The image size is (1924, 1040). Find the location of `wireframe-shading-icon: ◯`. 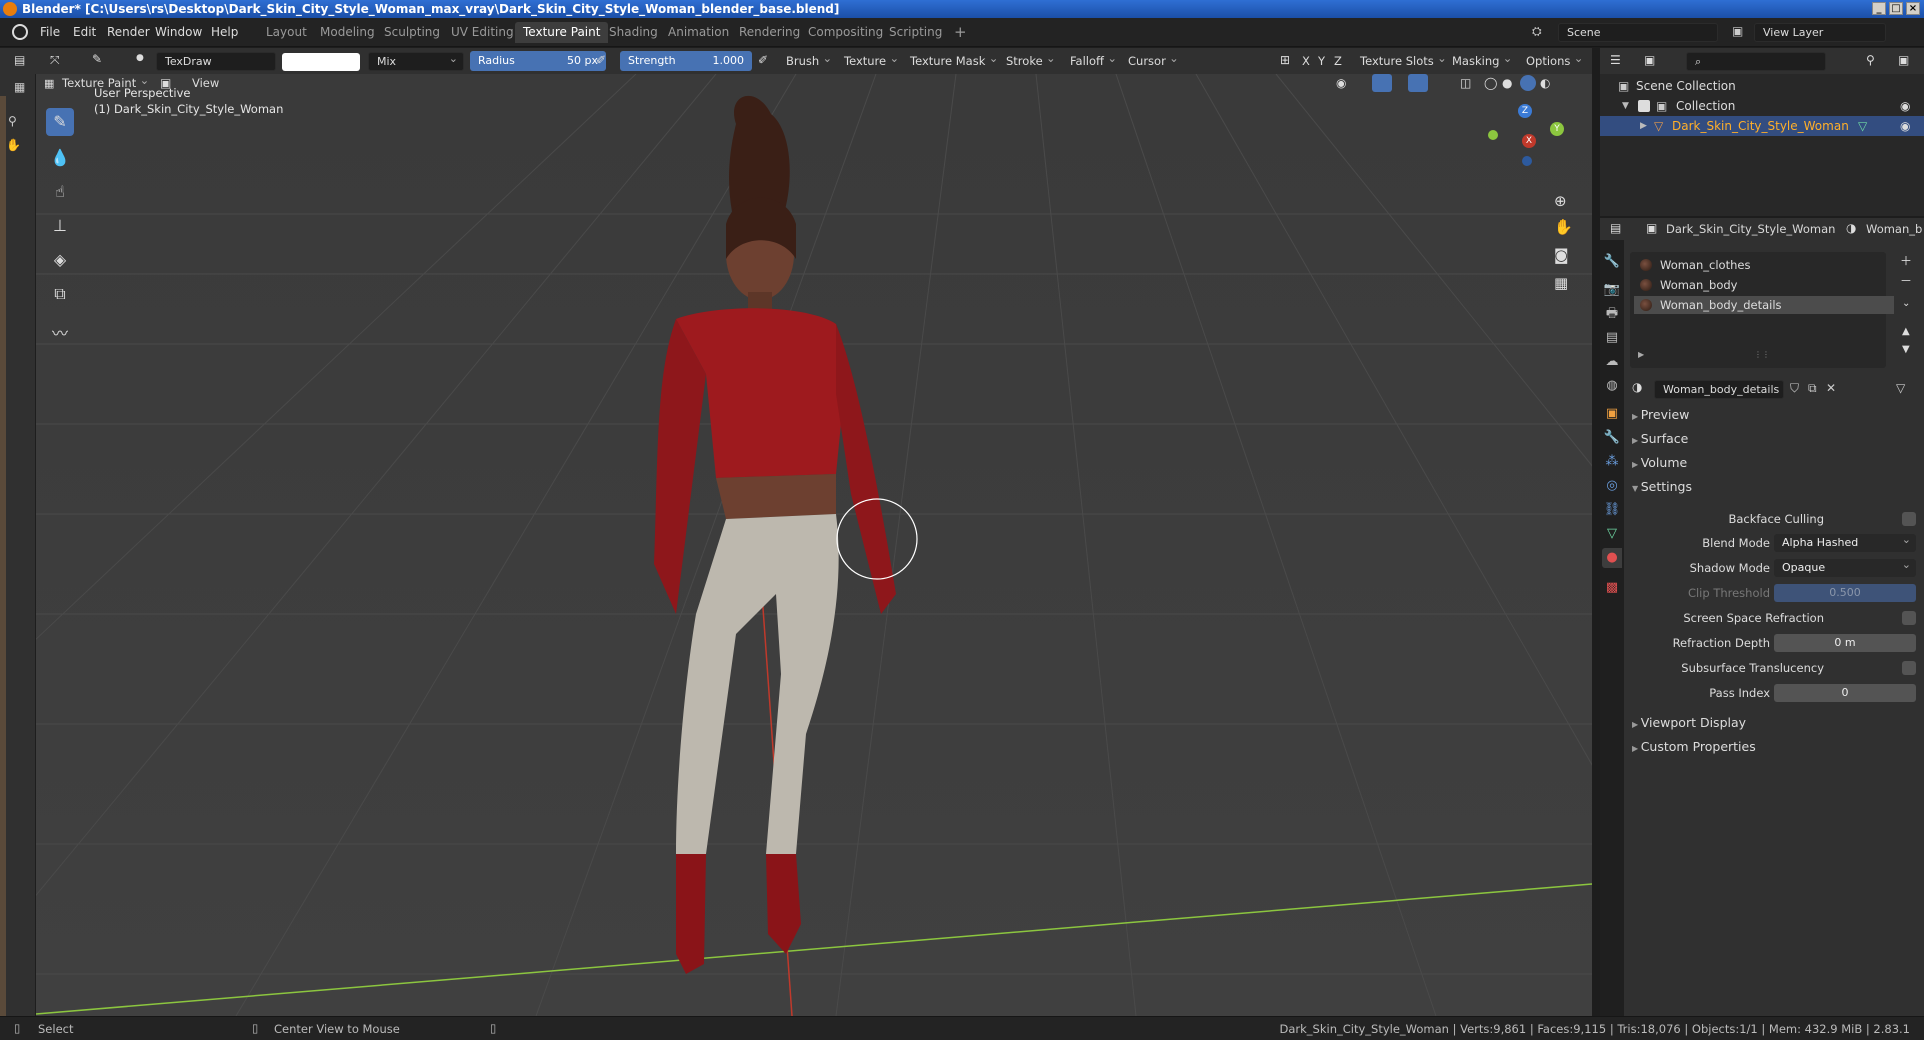

wireframe-shading-icon: ◯ is located at coordinates (1490, 83).